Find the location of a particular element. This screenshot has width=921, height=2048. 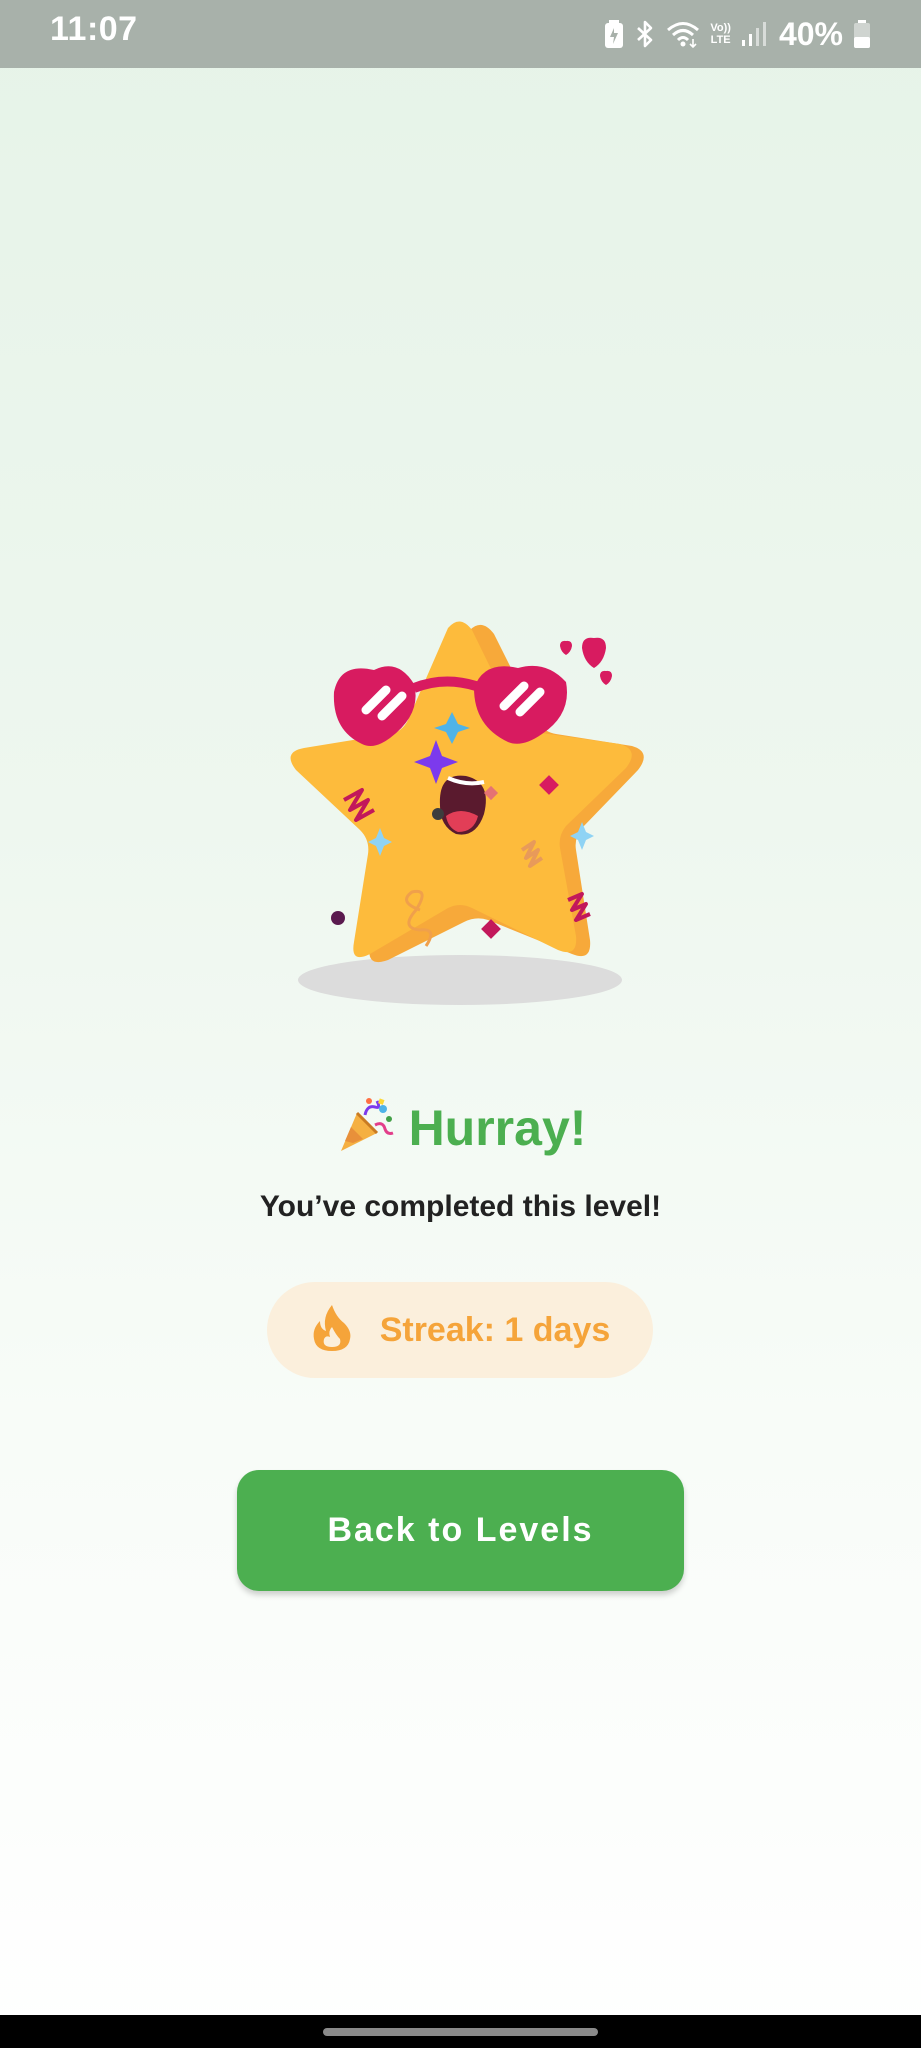

party-popper-icon is located at coordinates (365, 1127).